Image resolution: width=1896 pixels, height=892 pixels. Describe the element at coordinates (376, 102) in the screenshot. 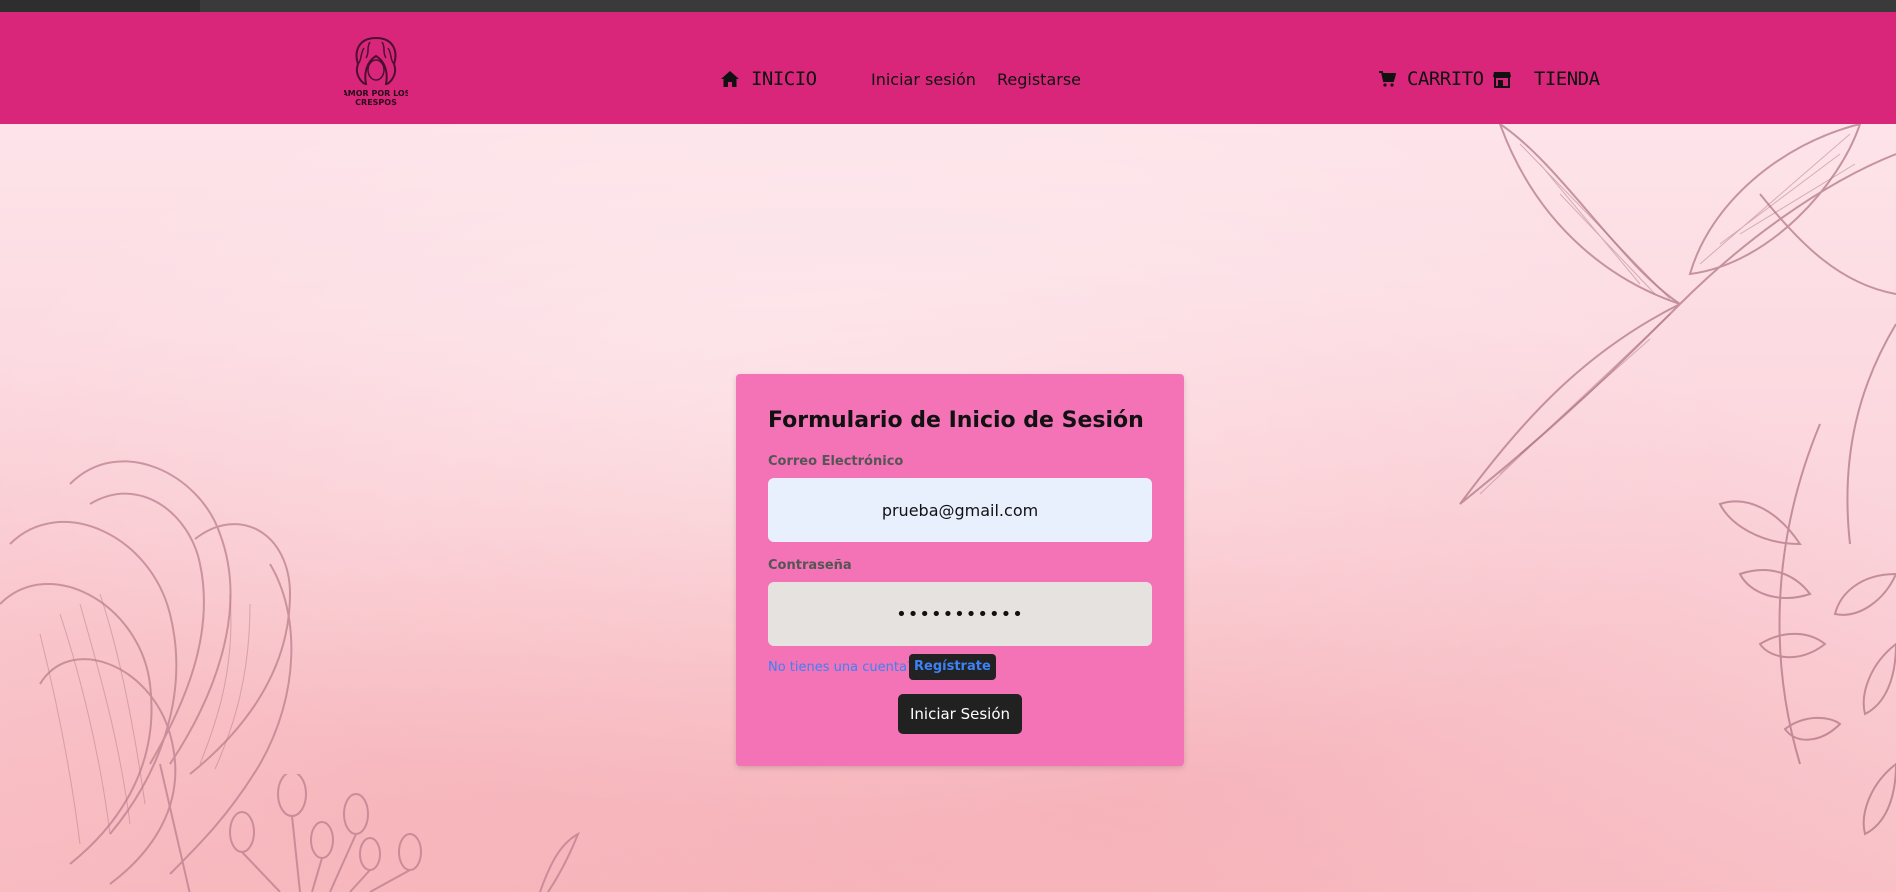

I see `svg-text: CRESPOS` at that location.